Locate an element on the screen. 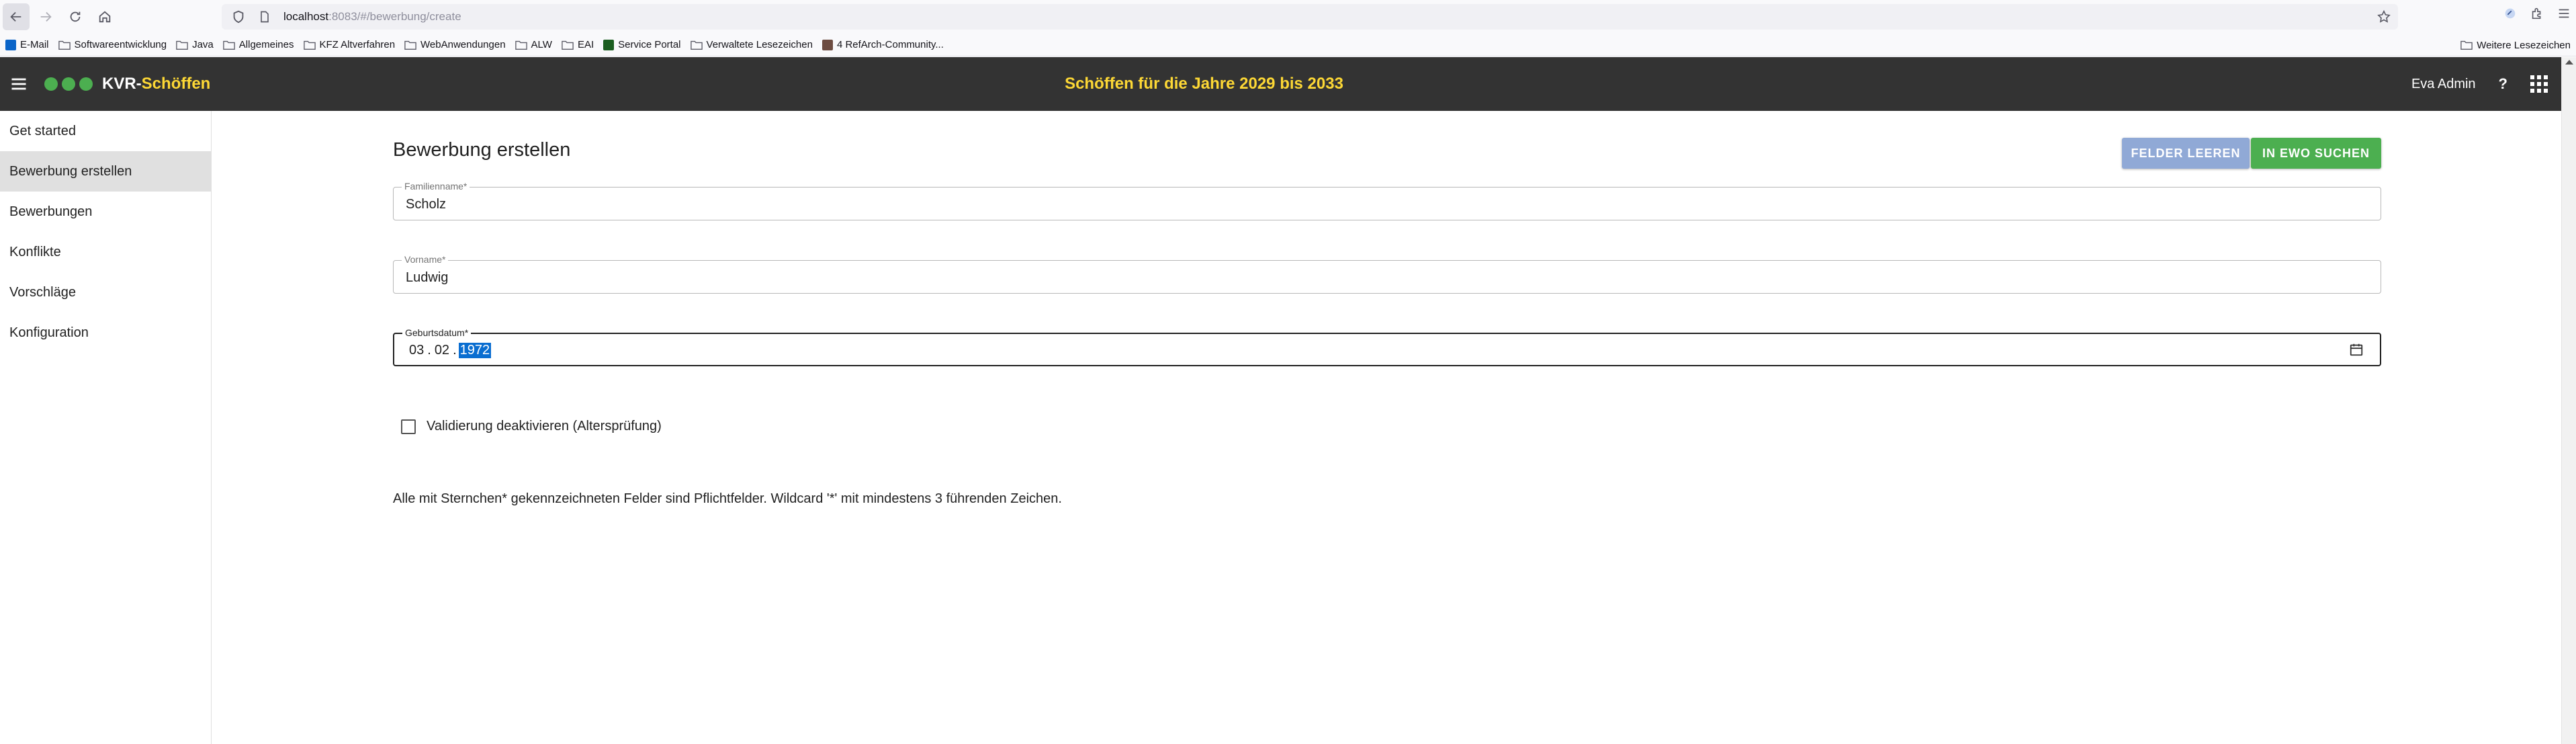  familienname-value: Scholz is located at coordinates (427, 204).